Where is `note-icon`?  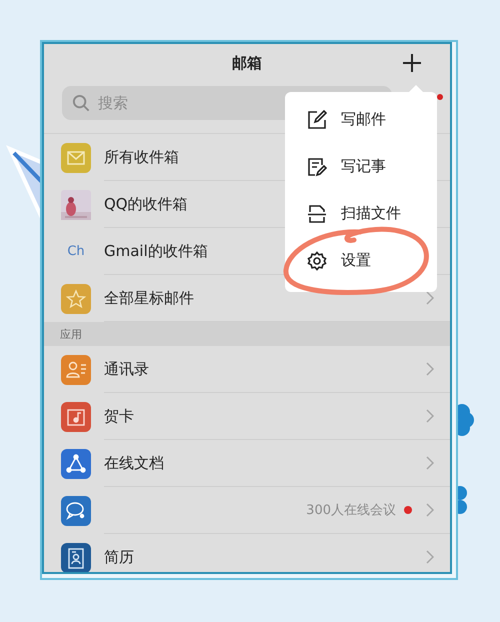
note-icon is located at coordinates (317, 166).